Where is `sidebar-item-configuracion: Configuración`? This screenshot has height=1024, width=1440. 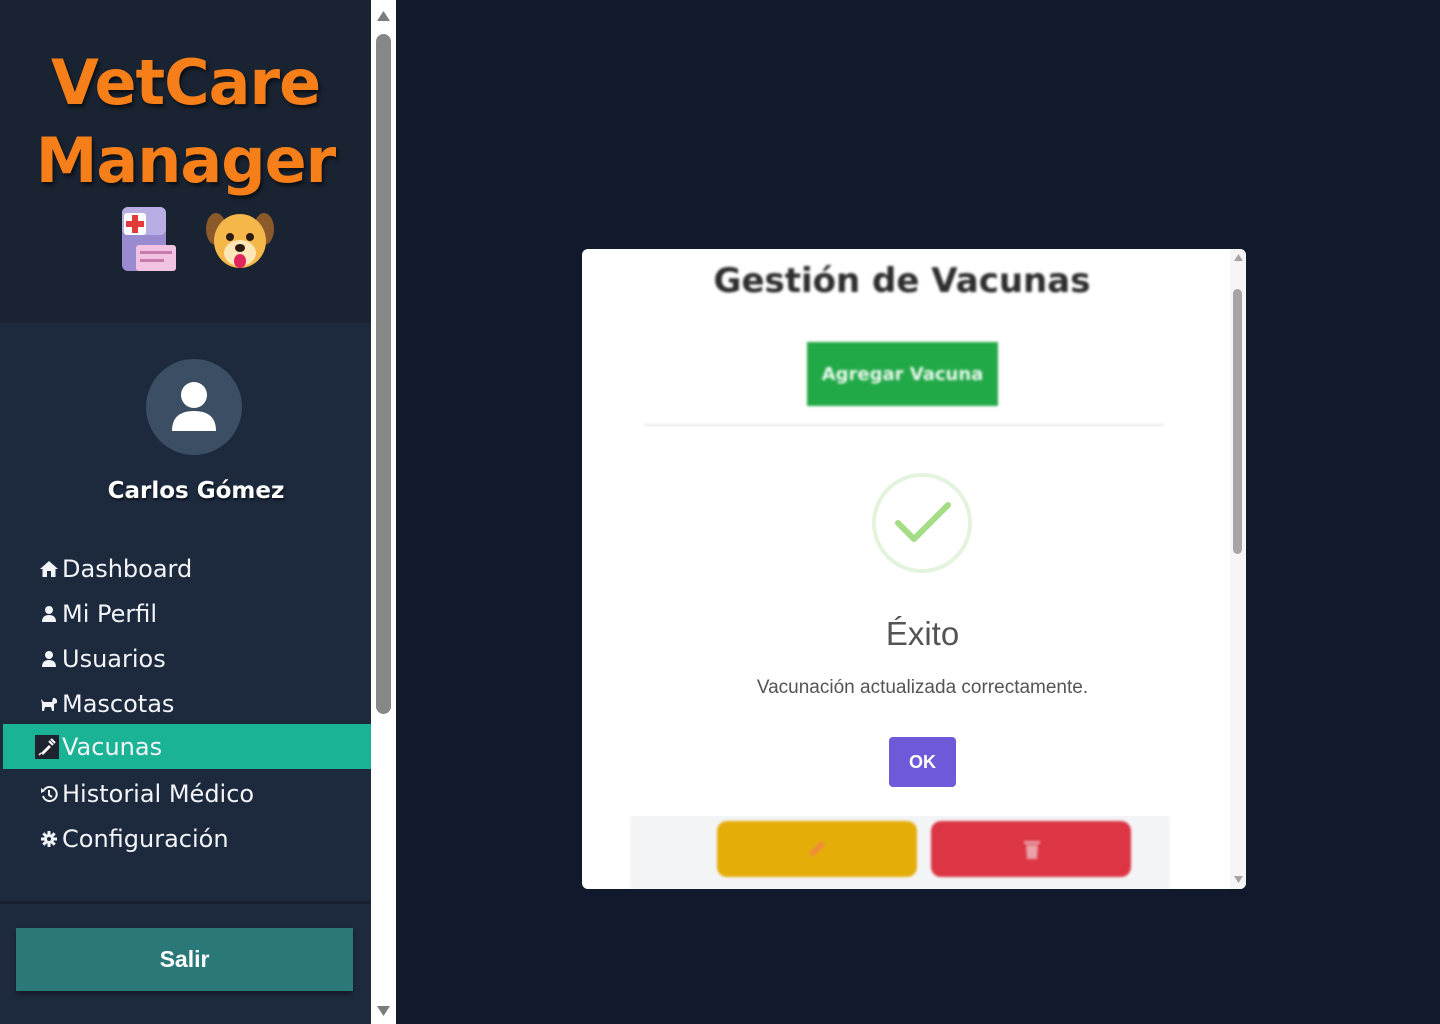 sidebar-item-configuracion: Configuración is located at coordinates (185, 838).